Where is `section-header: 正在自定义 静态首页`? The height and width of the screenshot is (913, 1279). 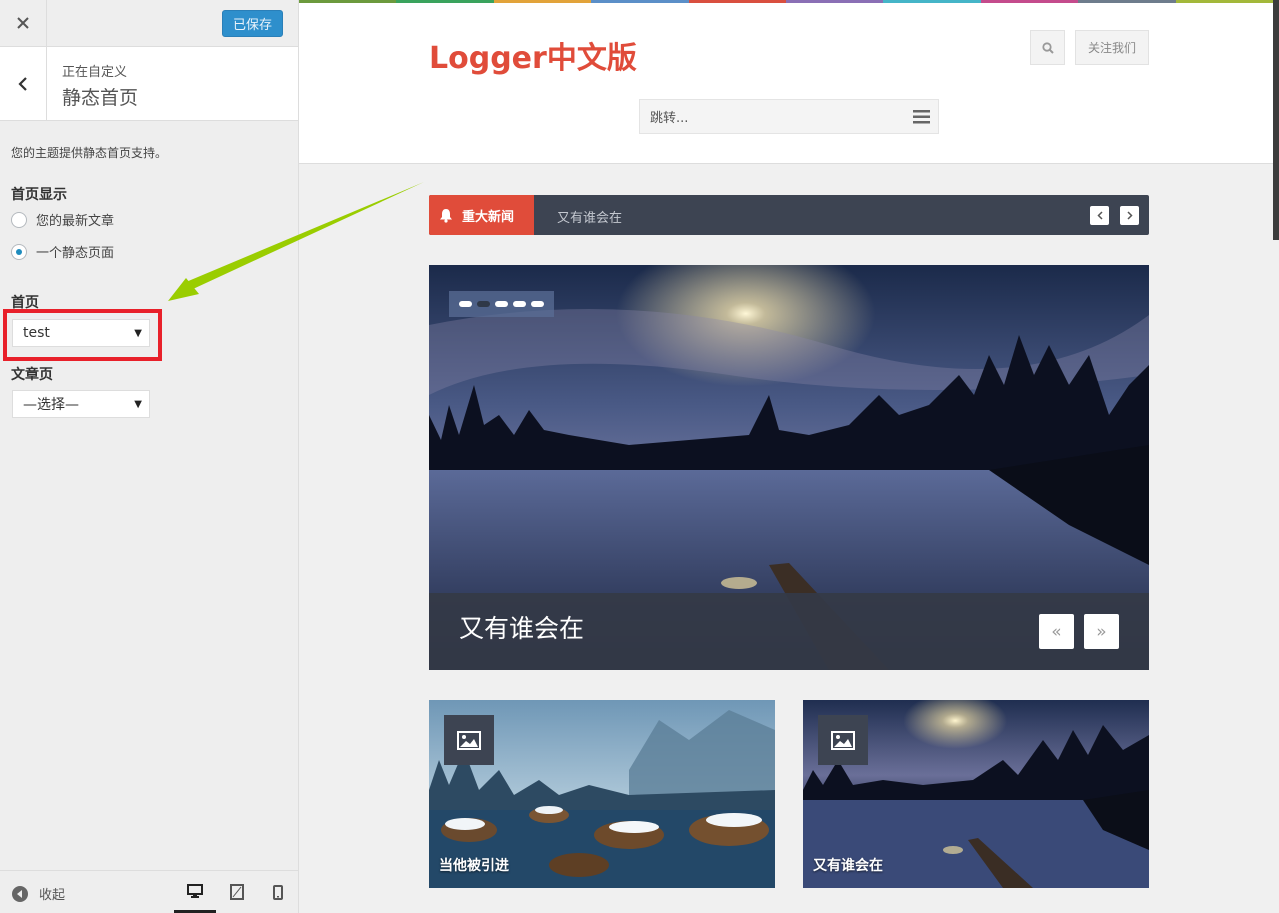
section-header: 正在自定义 静态首页 is located at coordinates (149, 84).